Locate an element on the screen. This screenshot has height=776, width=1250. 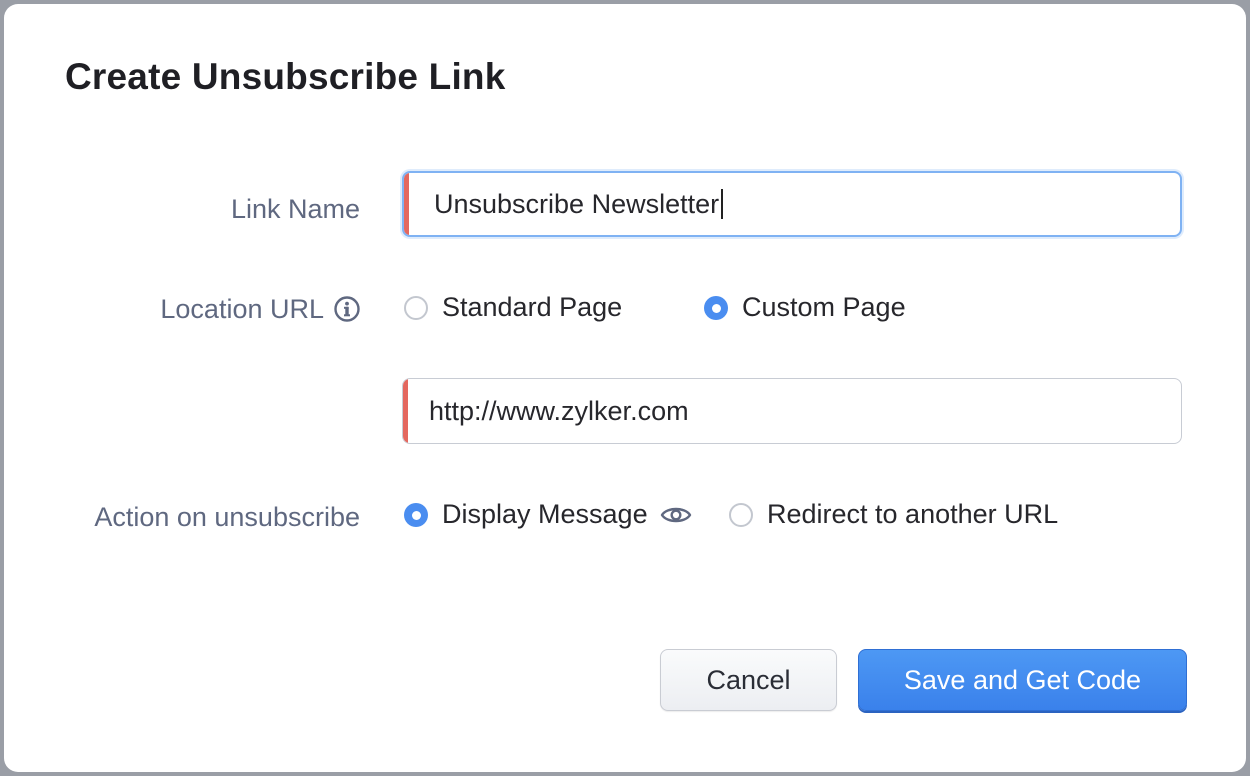
text-caret is located at coordinates (722, 204).